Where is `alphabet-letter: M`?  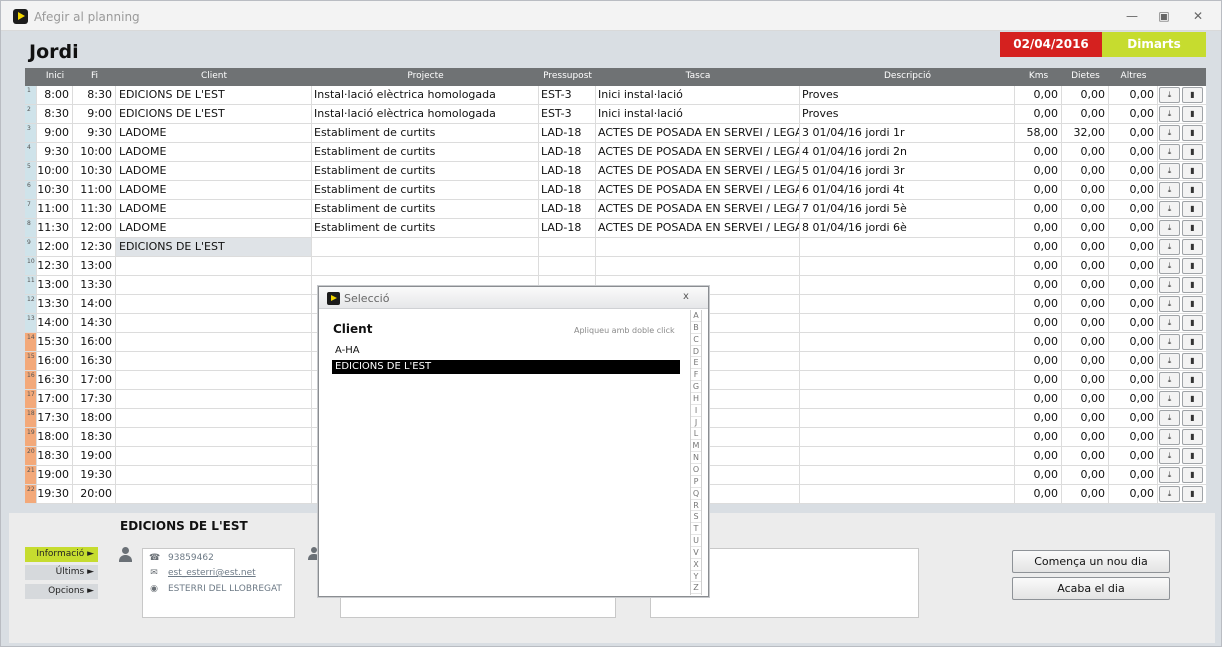 alphabet-letter: M is located at coordinates (696, 446).